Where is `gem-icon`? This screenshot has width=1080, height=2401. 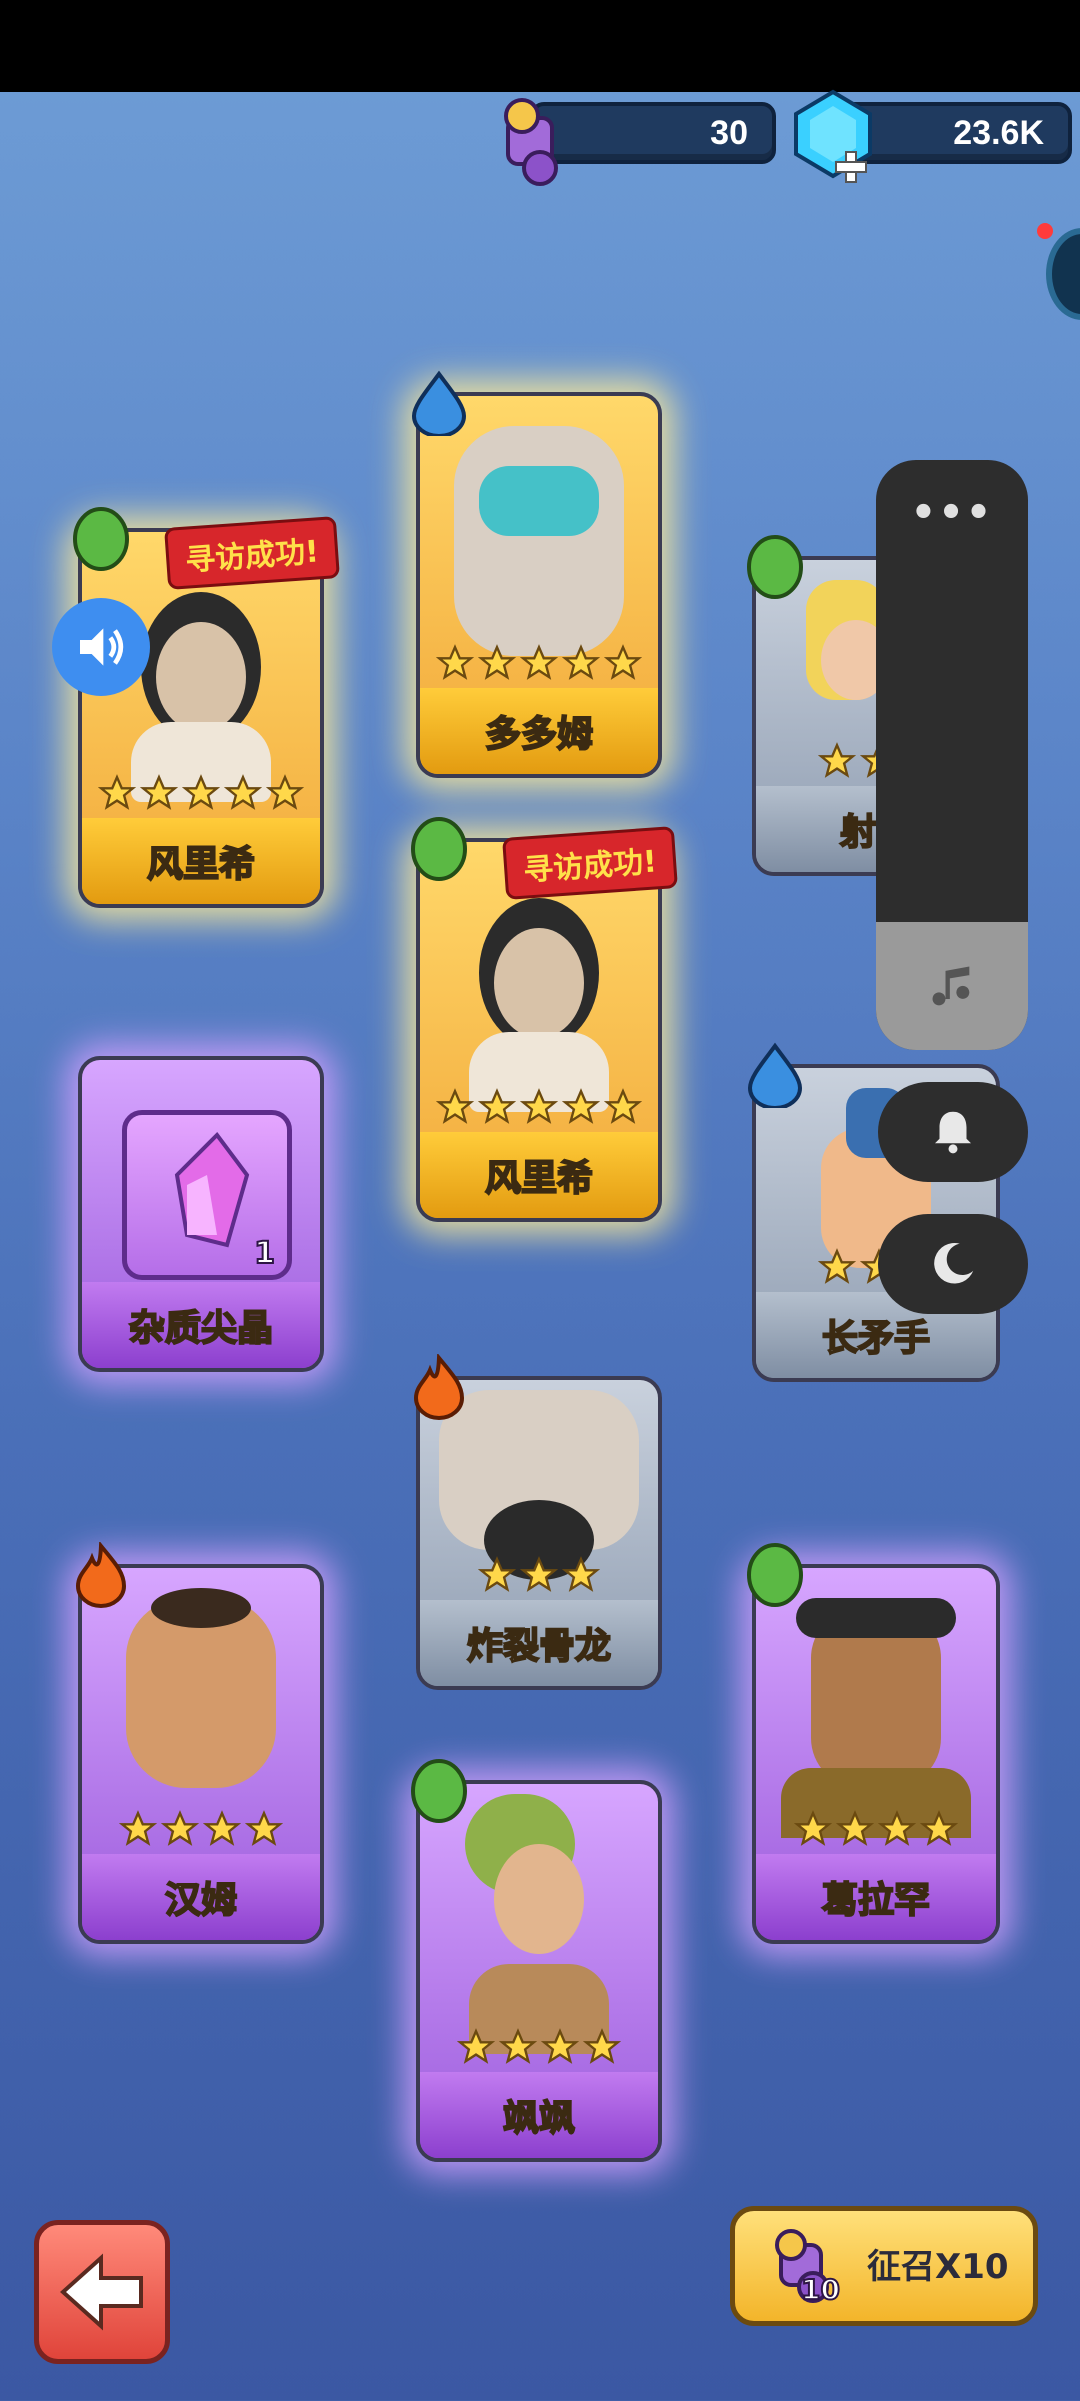 gem-icon is located at coordinates (833, 136).